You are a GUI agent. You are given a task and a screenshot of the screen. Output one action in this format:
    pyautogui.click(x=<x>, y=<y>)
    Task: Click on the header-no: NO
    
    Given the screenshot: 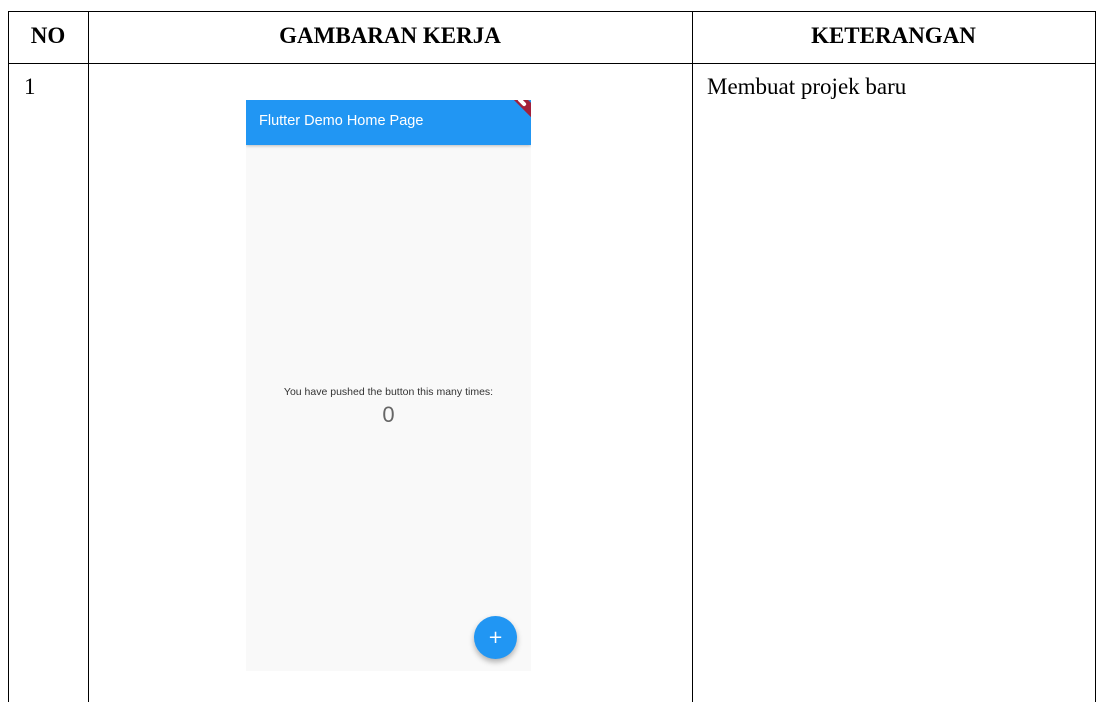 What is the action you would take?
    pyautogui.click(x=48, y=35)
    